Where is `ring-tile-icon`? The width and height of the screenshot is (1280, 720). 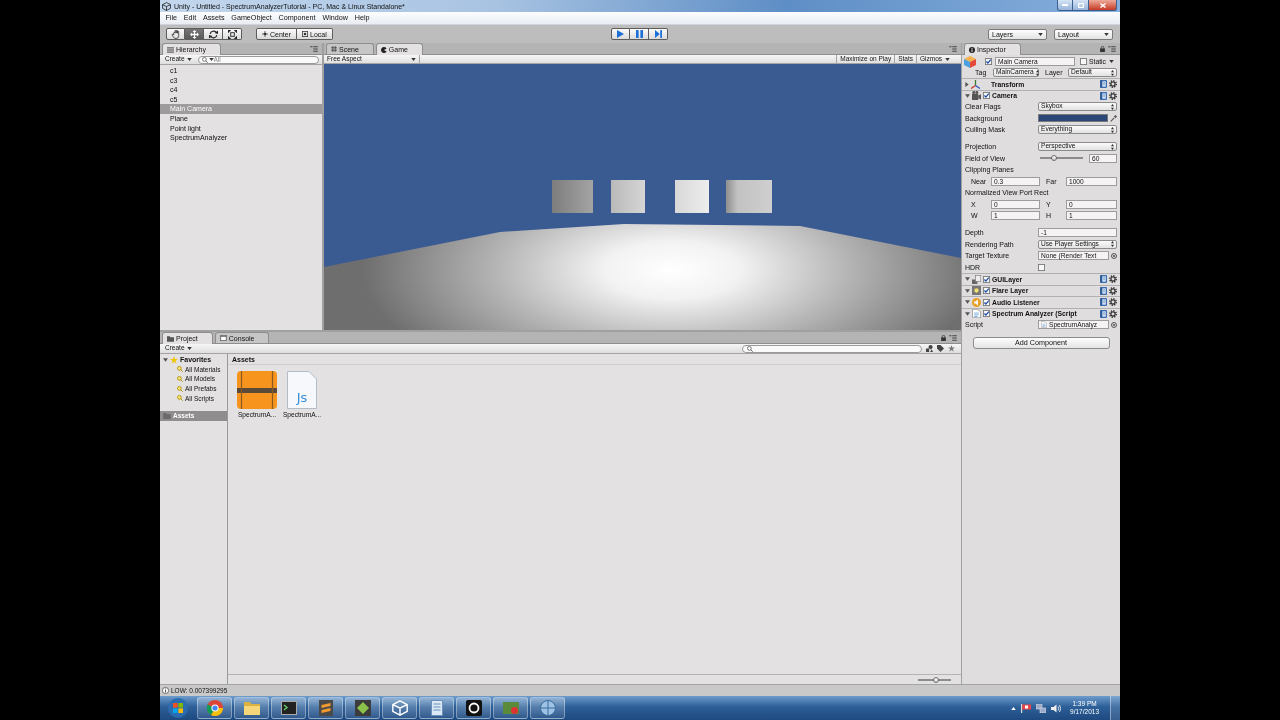 ring-tile-icon is located at coordinates (473, 708).